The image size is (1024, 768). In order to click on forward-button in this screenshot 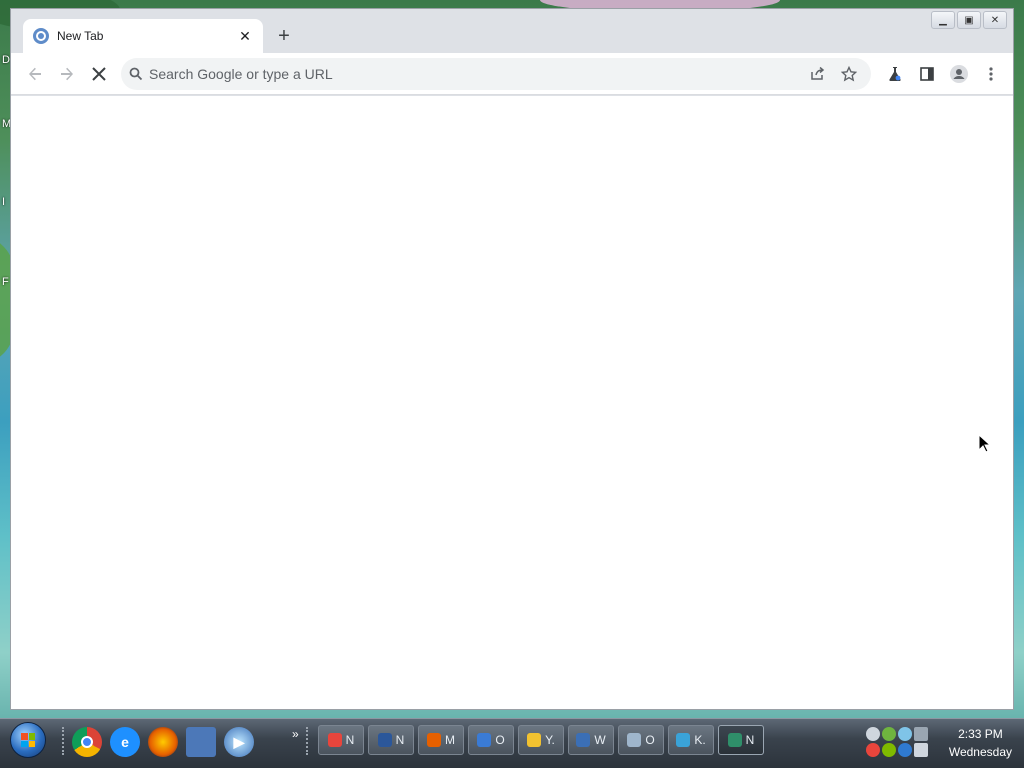, I will do `click(67, 74)`.